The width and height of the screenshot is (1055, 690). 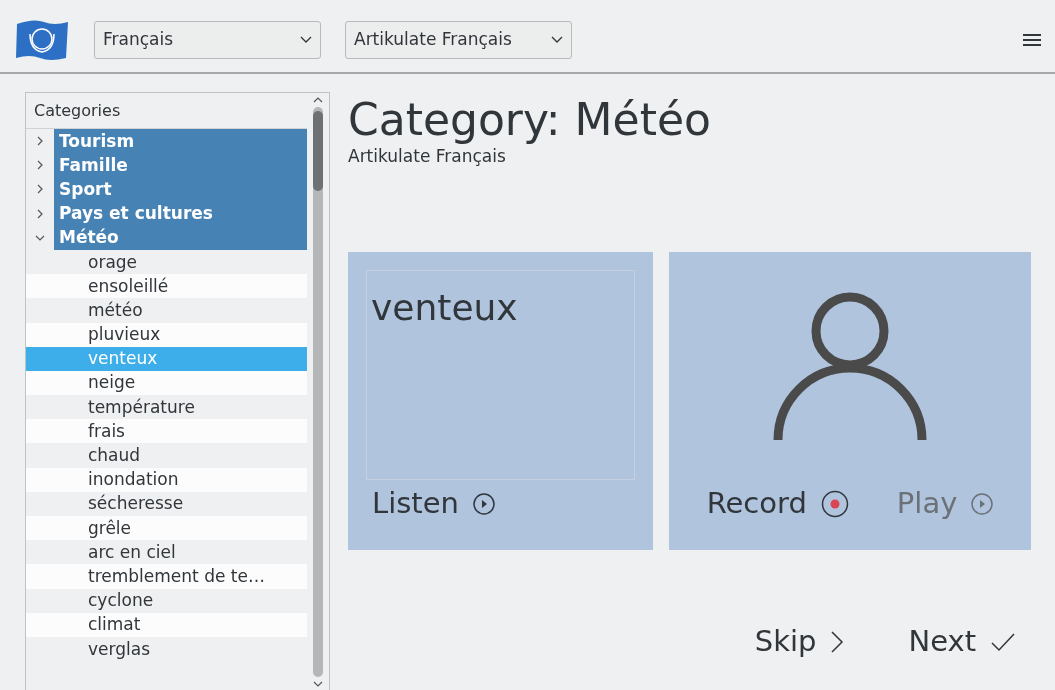 I want to click on record-button: Record, so click(x=777, y=504).